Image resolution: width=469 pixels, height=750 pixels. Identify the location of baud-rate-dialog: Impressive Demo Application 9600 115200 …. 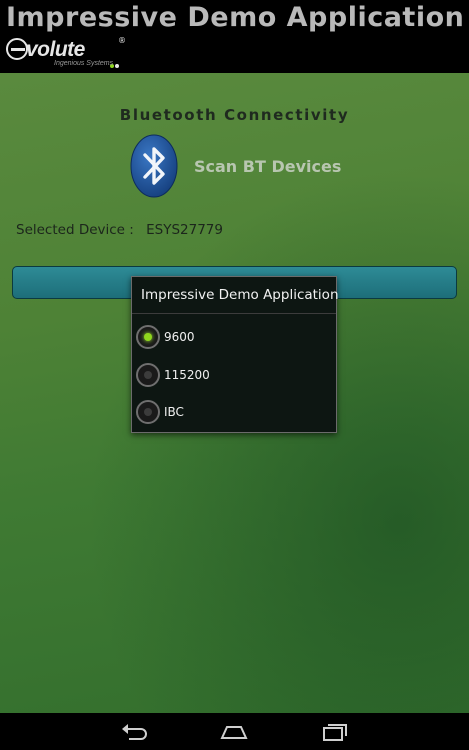
(235, 354).